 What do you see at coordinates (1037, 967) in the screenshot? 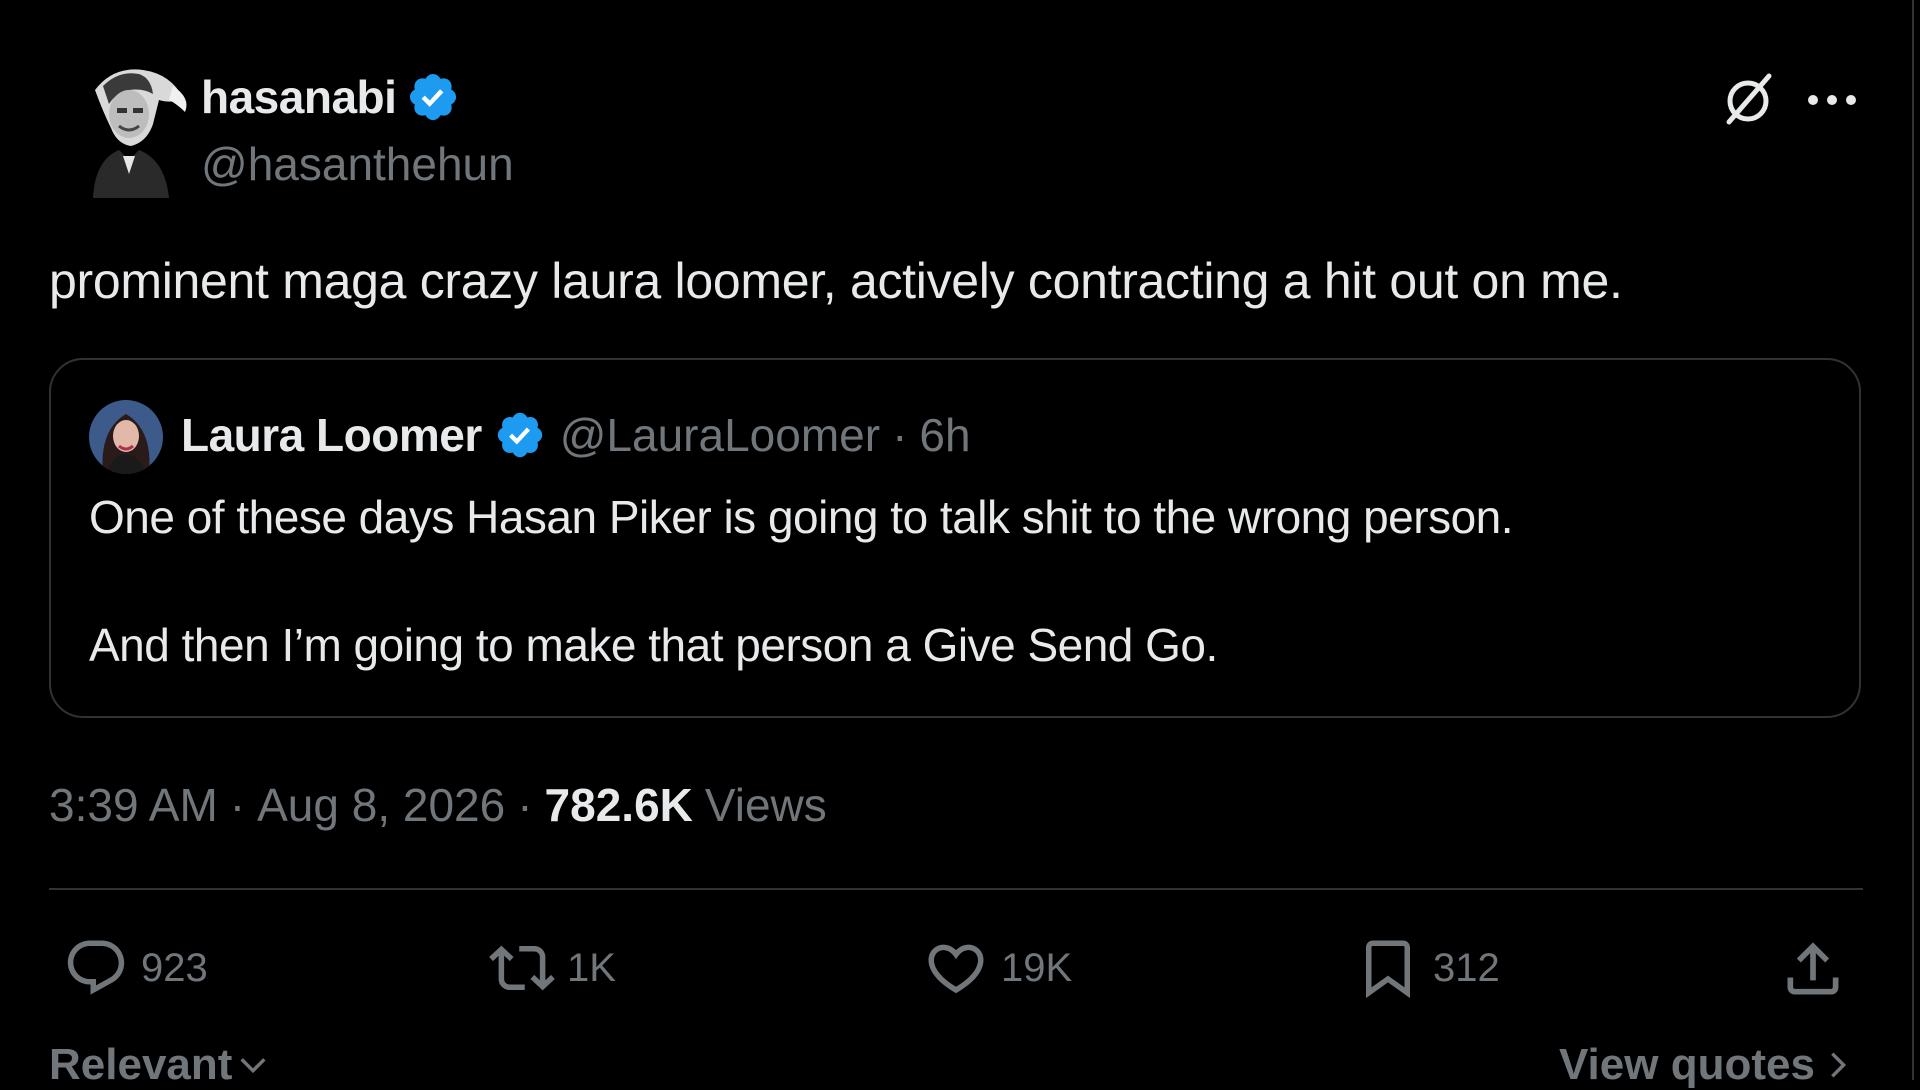
I see `like-count: 19K` at bounding box center [1037, 967].